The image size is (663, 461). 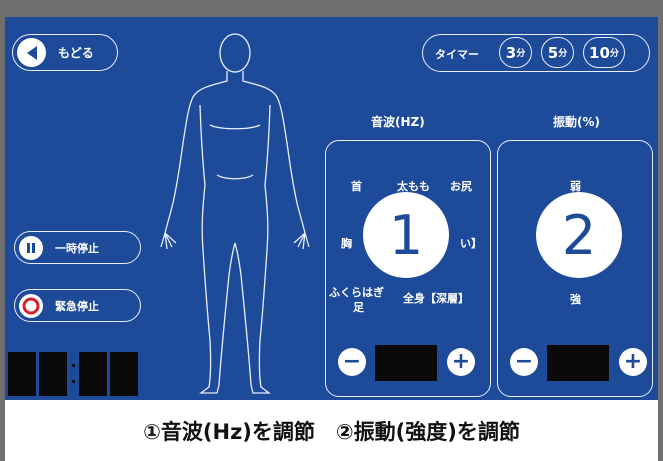 I want to click on marker-2: 2, so click(x=579, y=235).